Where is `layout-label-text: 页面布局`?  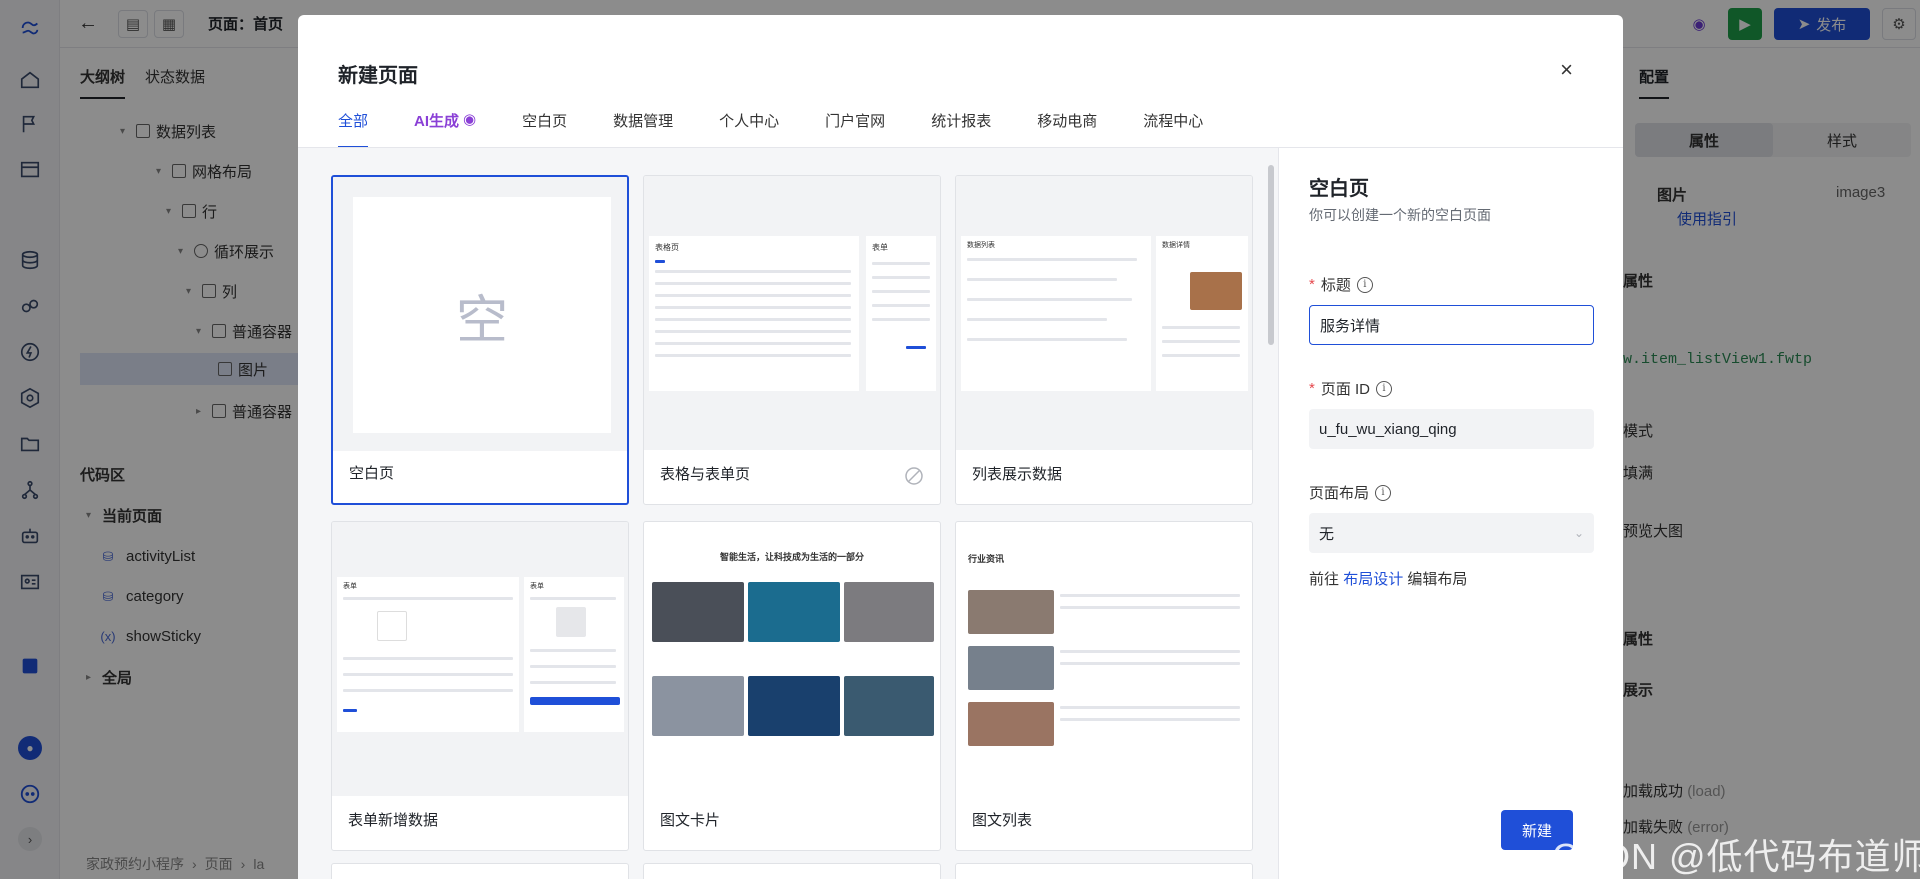 layout-label-text: 页面布局 is located at coordinates (1339, 492).